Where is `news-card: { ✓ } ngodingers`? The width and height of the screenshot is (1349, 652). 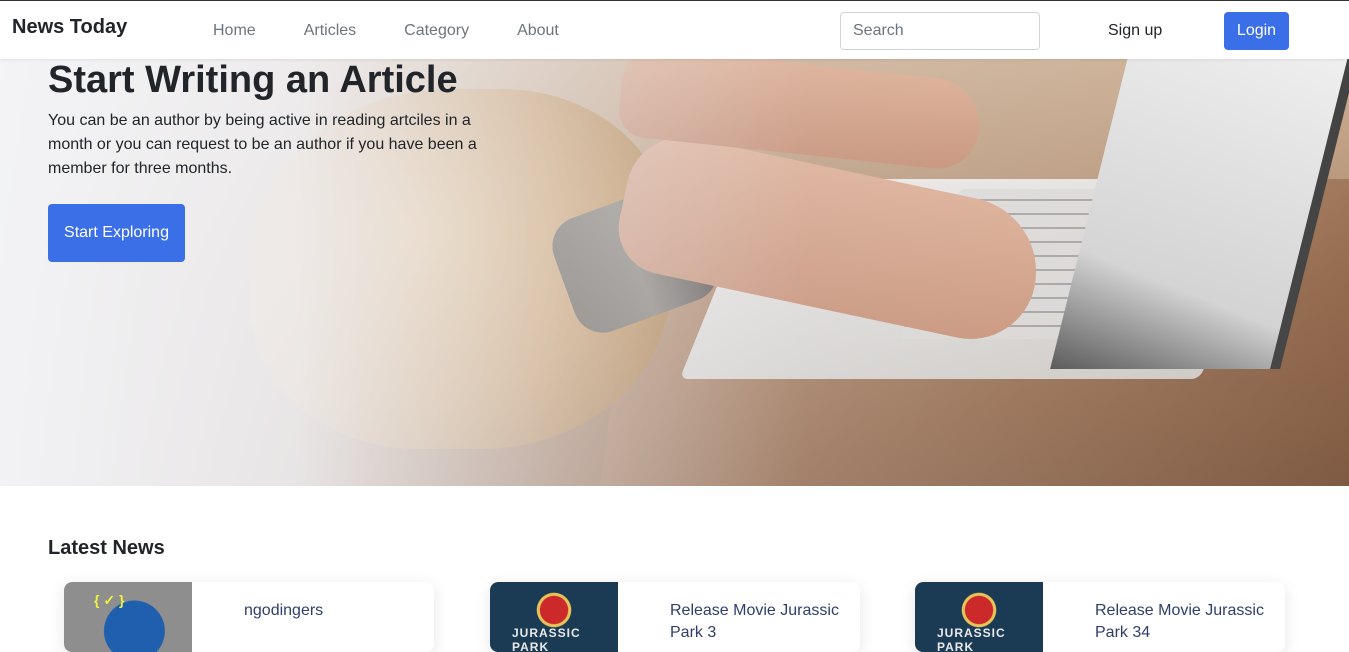 news-card: { ✓ } ngodingers is located at coordinates (249, 617).